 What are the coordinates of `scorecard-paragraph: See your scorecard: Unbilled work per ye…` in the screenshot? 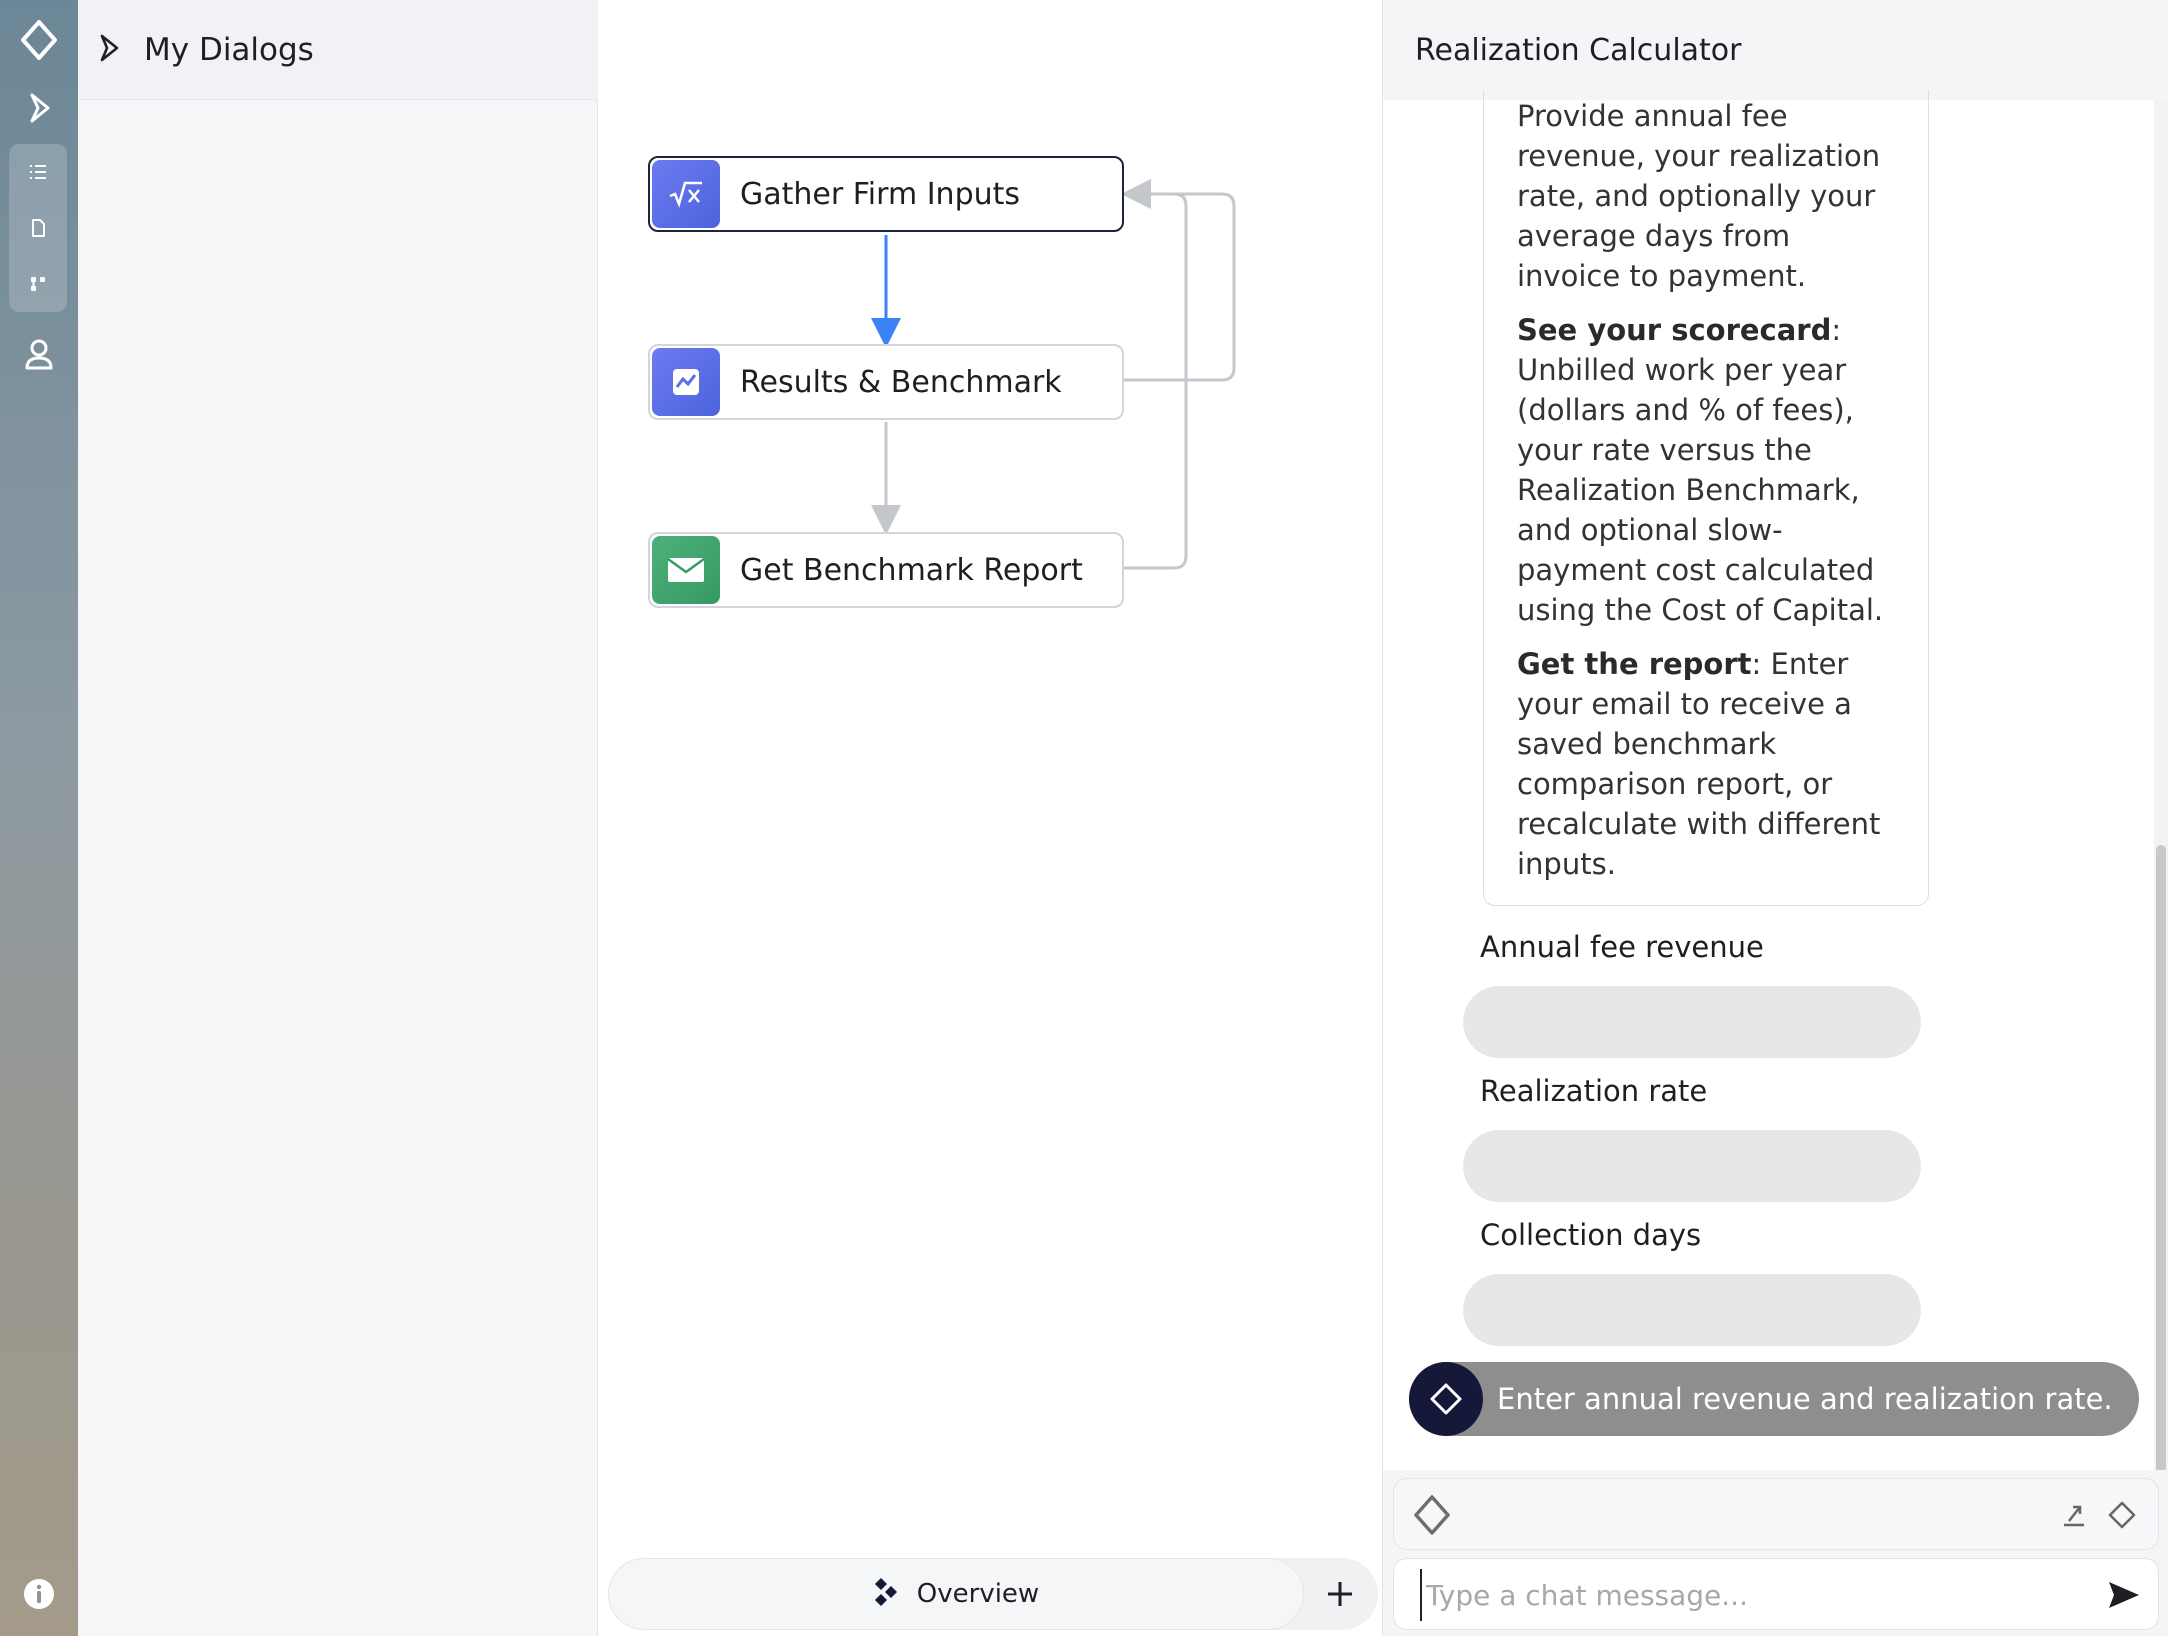 It's located at (1707, 470).